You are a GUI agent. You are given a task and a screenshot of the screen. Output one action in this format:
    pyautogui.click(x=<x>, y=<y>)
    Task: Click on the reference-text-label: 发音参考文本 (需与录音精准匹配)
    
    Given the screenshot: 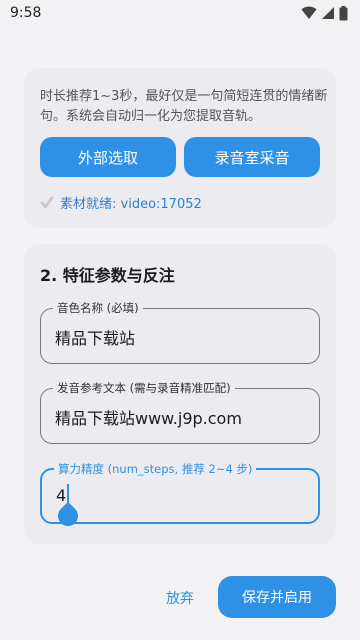 What is the action you would take?
    pyautogui.click(x=144, y=388)
    